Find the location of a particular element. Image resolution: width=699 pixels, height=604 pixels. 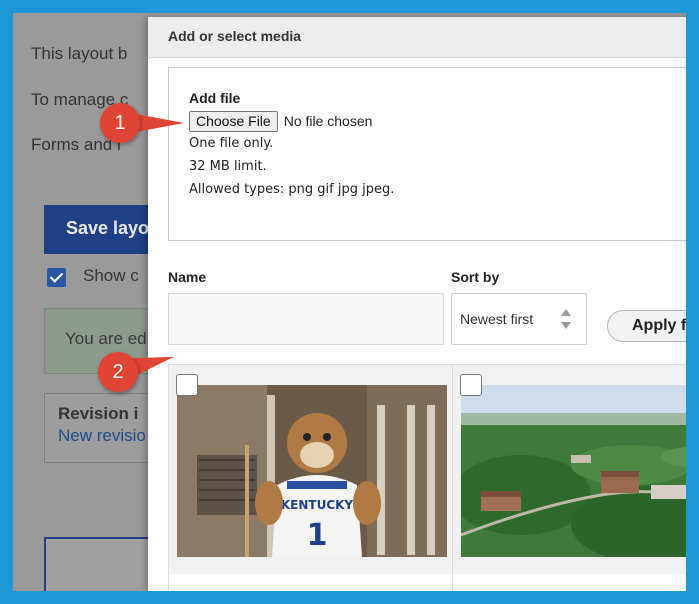

media-filename: northcentral4h_0.jpg is located at coordinates (569, 582).